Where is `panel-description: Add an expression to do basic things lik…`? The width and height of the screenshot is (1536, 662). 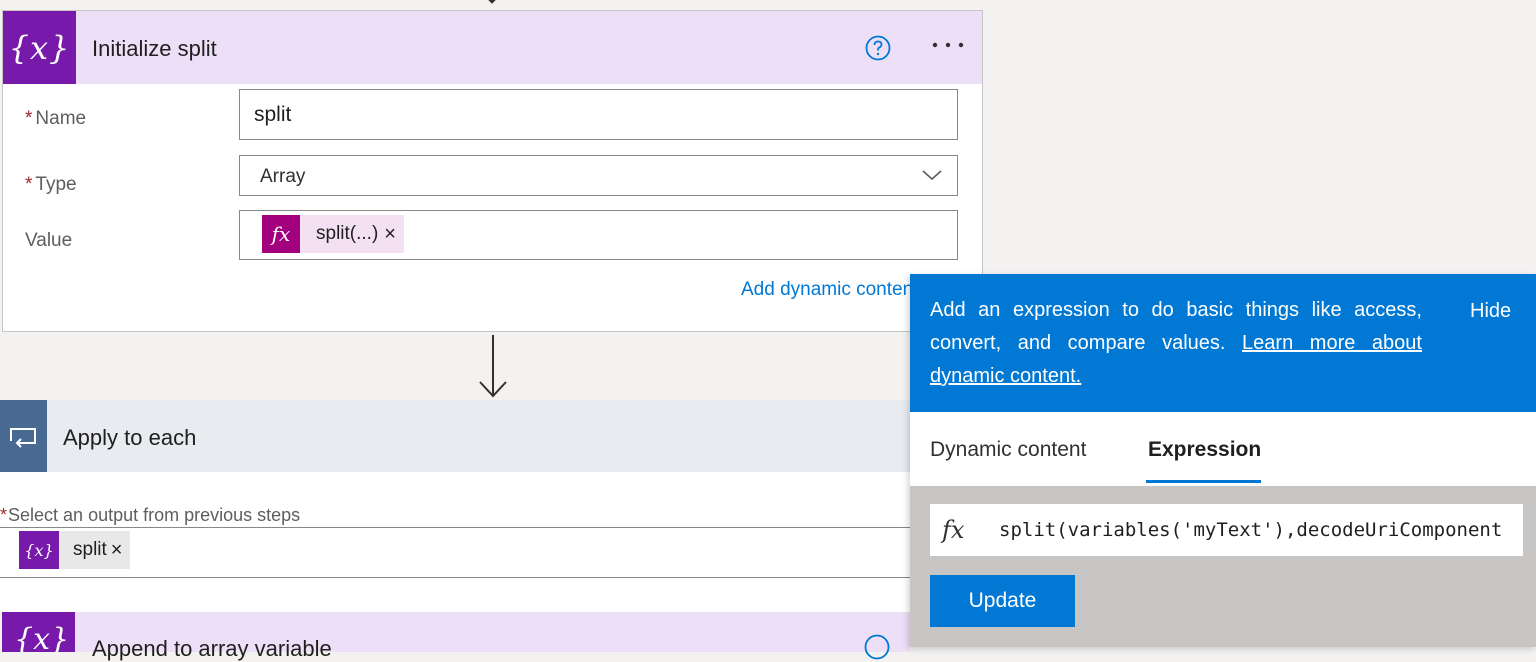 panel-description: Add an expression to do basic things lik… is located at coordinates (1176, 343).